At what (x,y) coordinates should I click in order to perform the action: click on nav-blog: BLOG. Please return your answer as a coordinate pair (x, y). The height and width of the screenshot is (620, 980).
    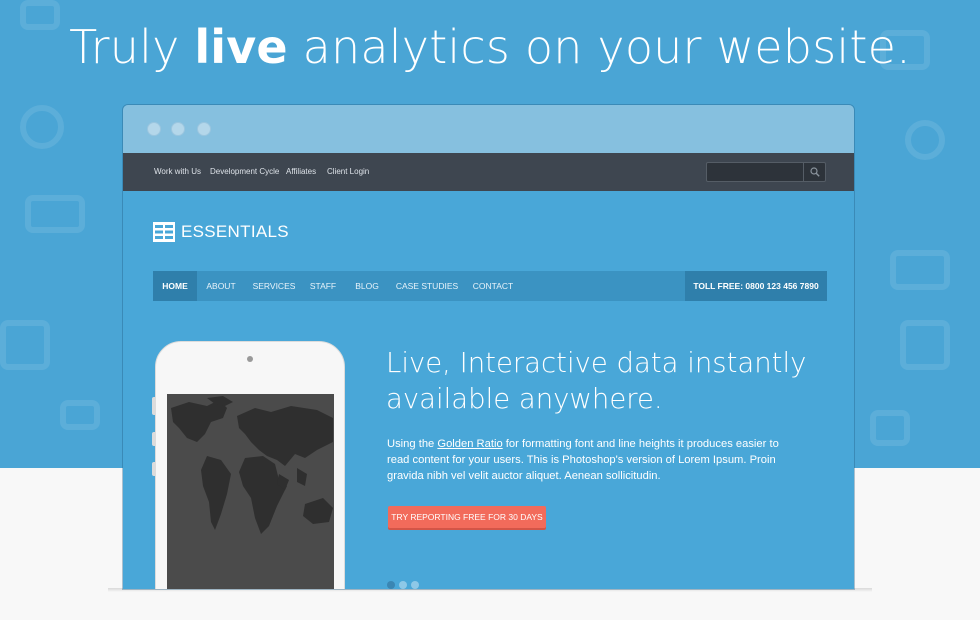
    Looking at the image, I should click on (367, 286).